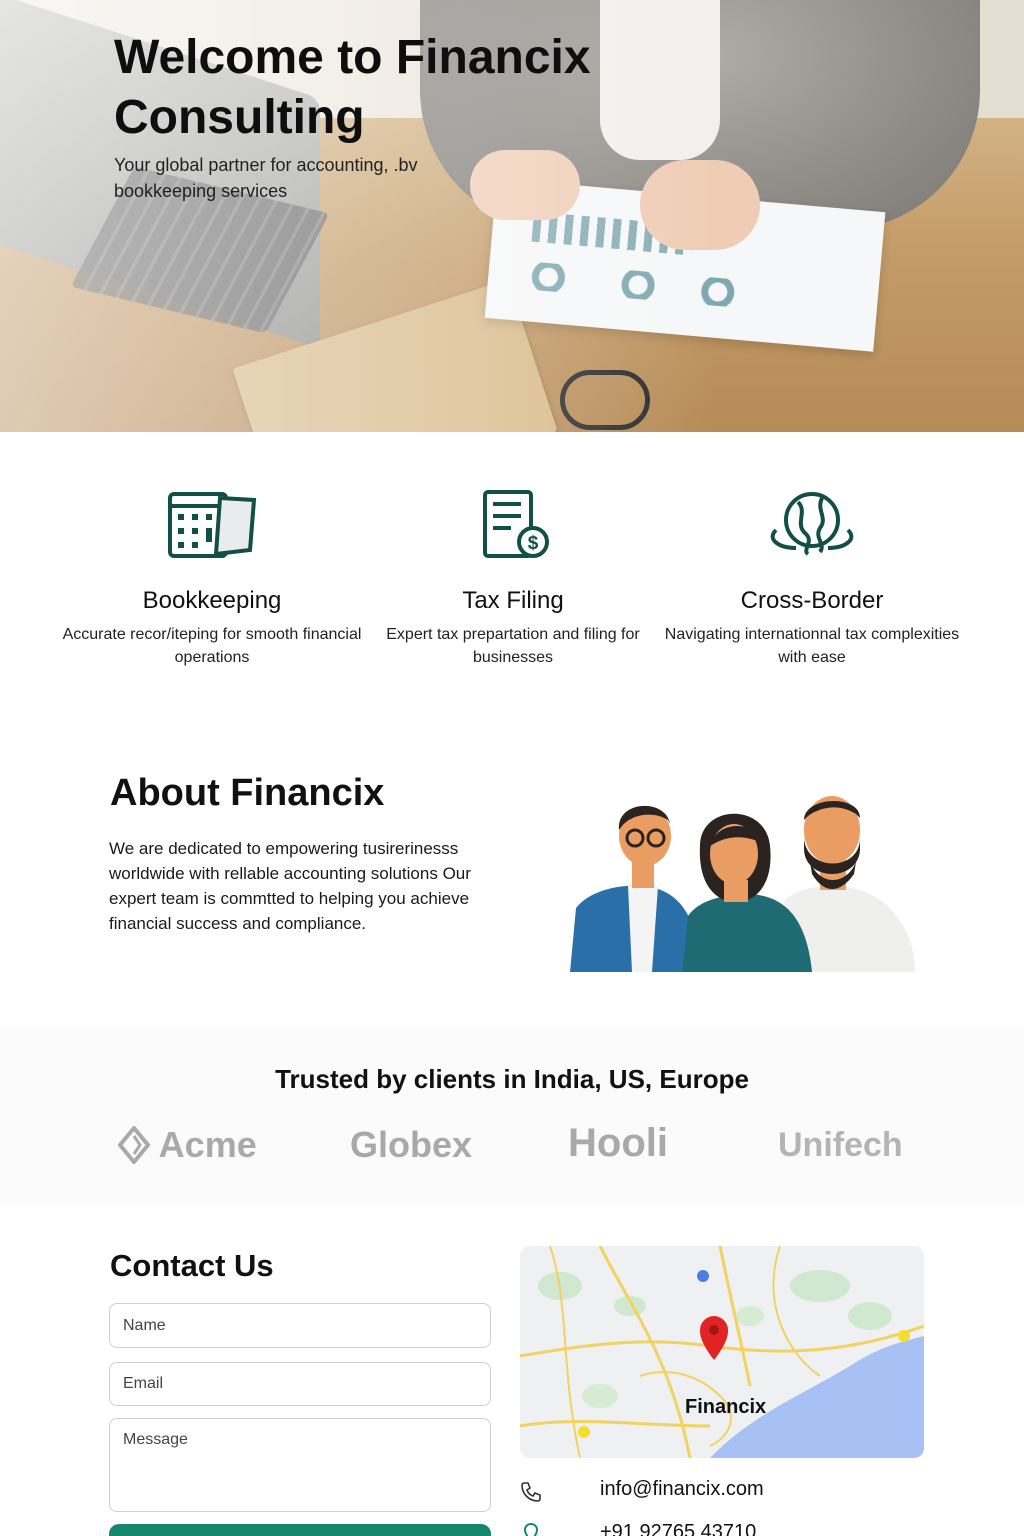  What do you see at coordinates (300, 1530) in the screenshot?
I see `submit-button` at bounding box center [300, 1530].